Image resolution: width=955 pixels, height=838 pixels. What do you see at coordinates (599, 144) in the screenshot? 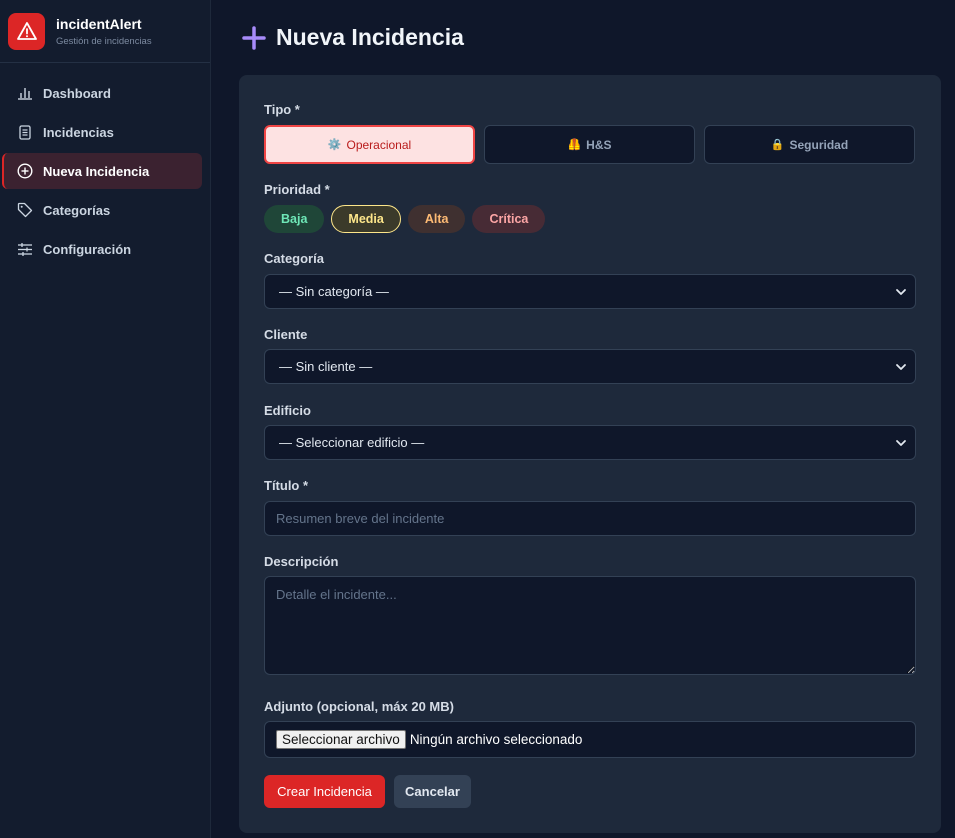
I see `tipo-label-text: H&S` at bounding box center [599, 144].